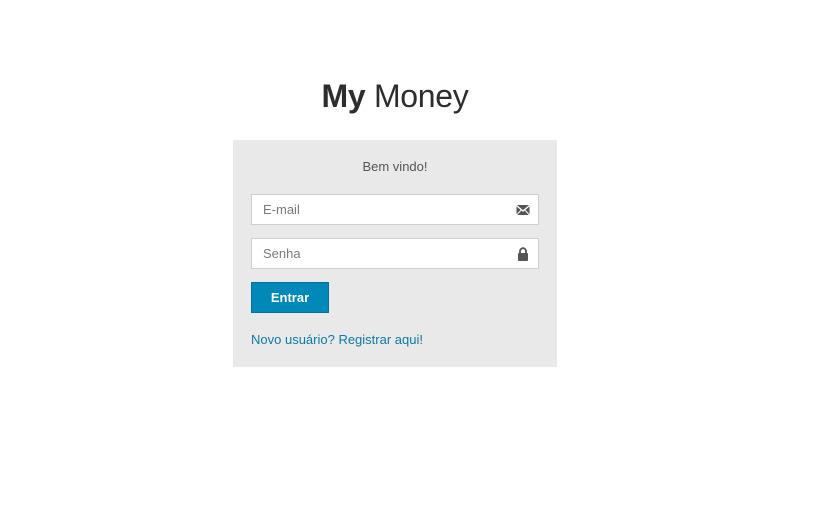  What do you see at coordinates (382, 209) in the screenshot?
I see `email-field` at bounding box center [382, 209].